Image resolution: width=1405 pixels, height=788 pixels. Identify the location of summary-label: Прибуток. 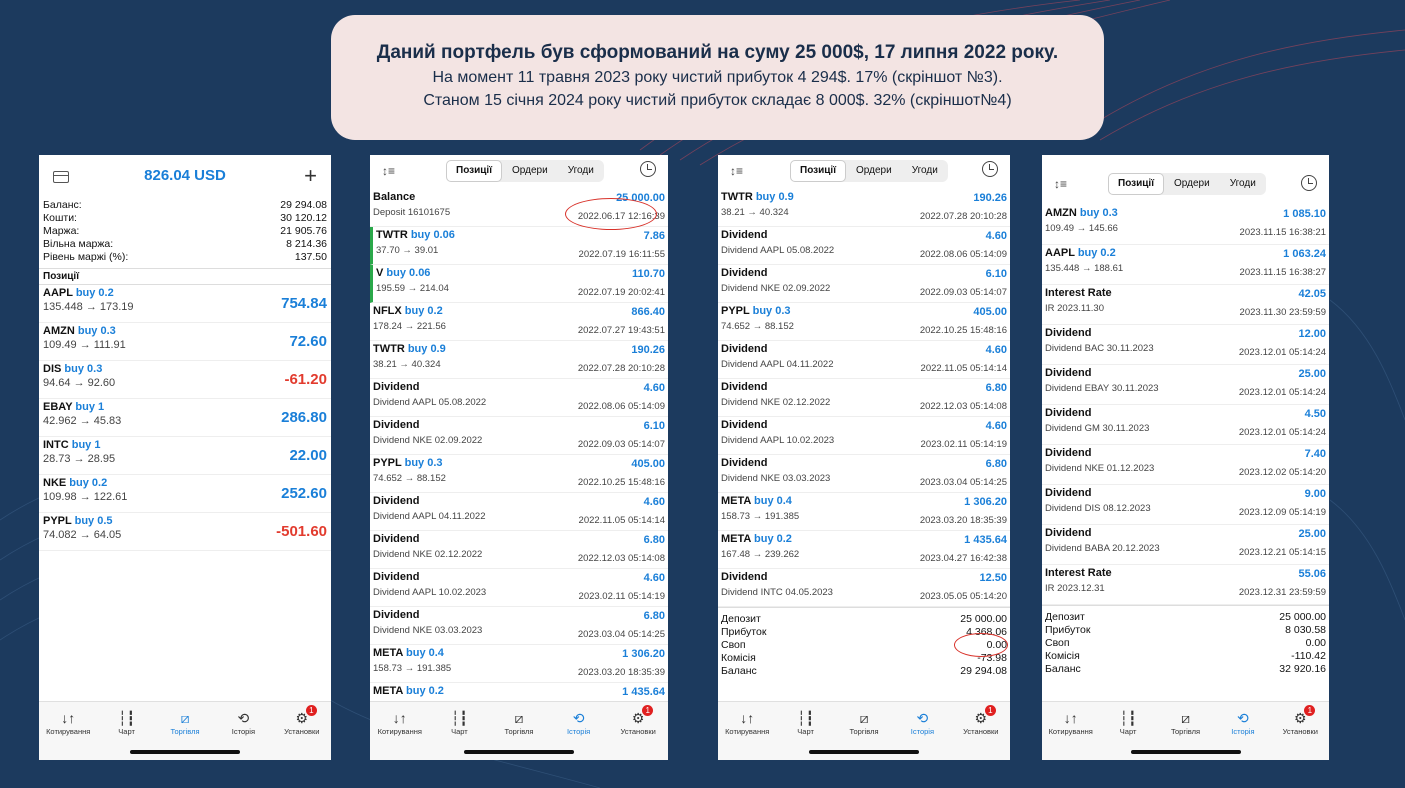
(1068, 630).